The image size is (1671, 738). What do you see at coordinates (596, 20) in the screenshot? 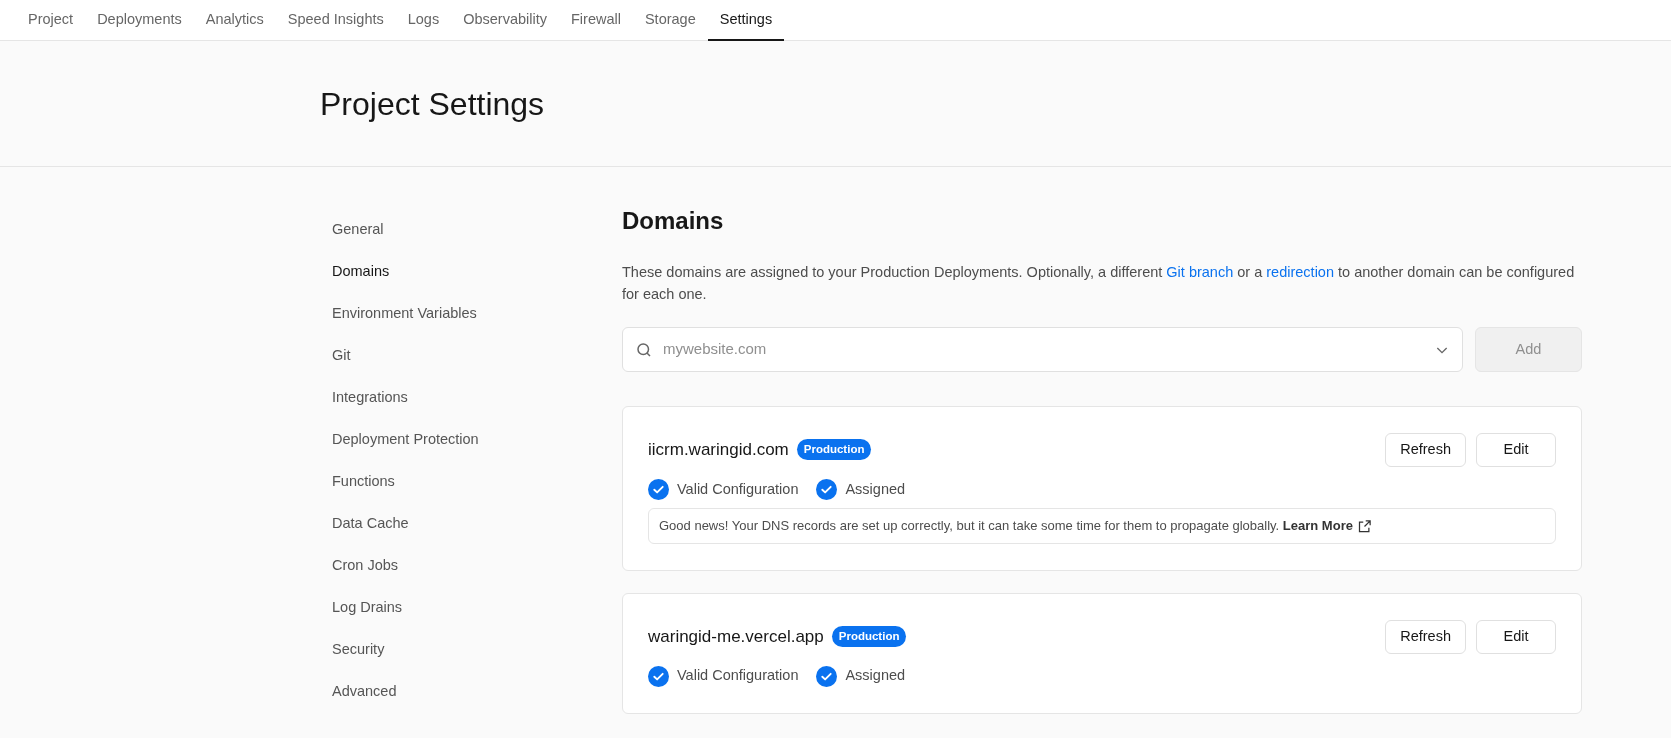
I see `nav-tab: Firewall` at bounding box center [596, 20].